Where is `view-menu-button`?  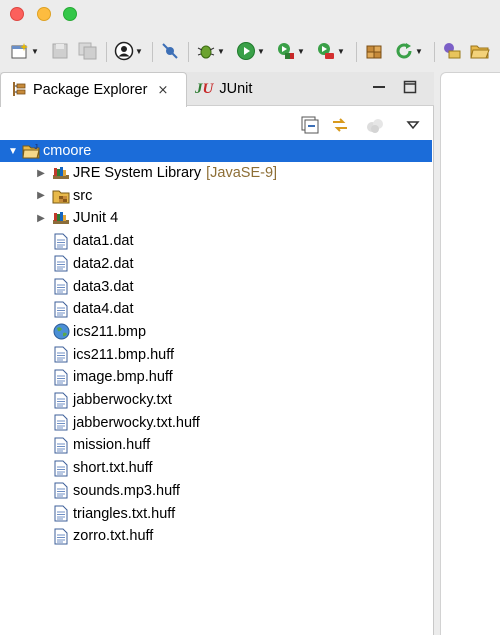 view-menu-button is located at coordinates (413, 125).